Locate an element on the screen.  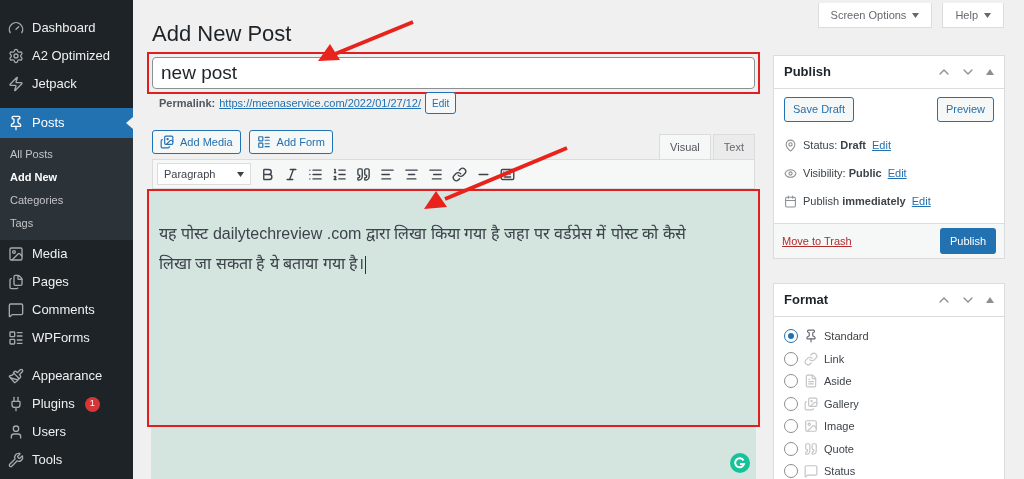
screen-meta-button: Help is located at coordinates (973, 15).